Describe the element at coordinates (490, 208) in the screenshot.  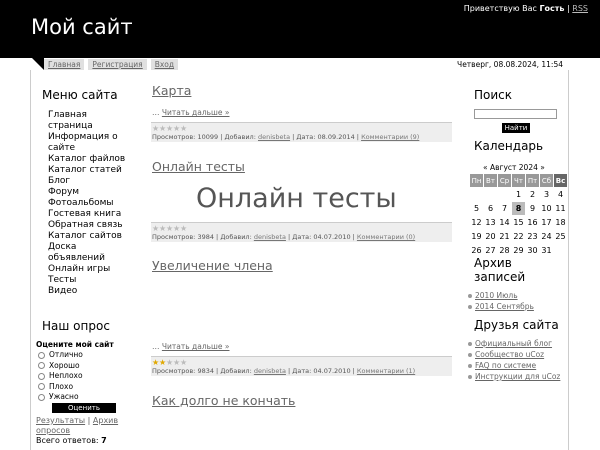
I see `calendar-day: 6` at that location.